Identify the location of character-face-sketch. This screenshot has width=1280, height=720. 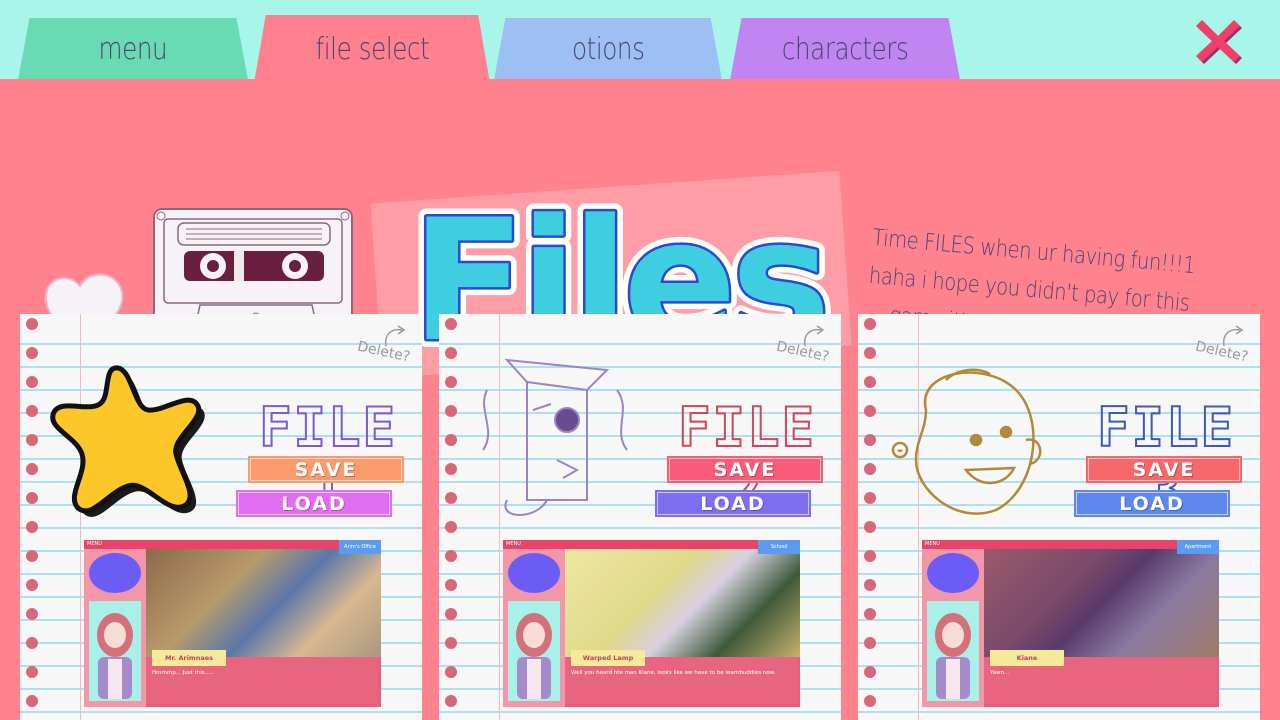
(976, 440).